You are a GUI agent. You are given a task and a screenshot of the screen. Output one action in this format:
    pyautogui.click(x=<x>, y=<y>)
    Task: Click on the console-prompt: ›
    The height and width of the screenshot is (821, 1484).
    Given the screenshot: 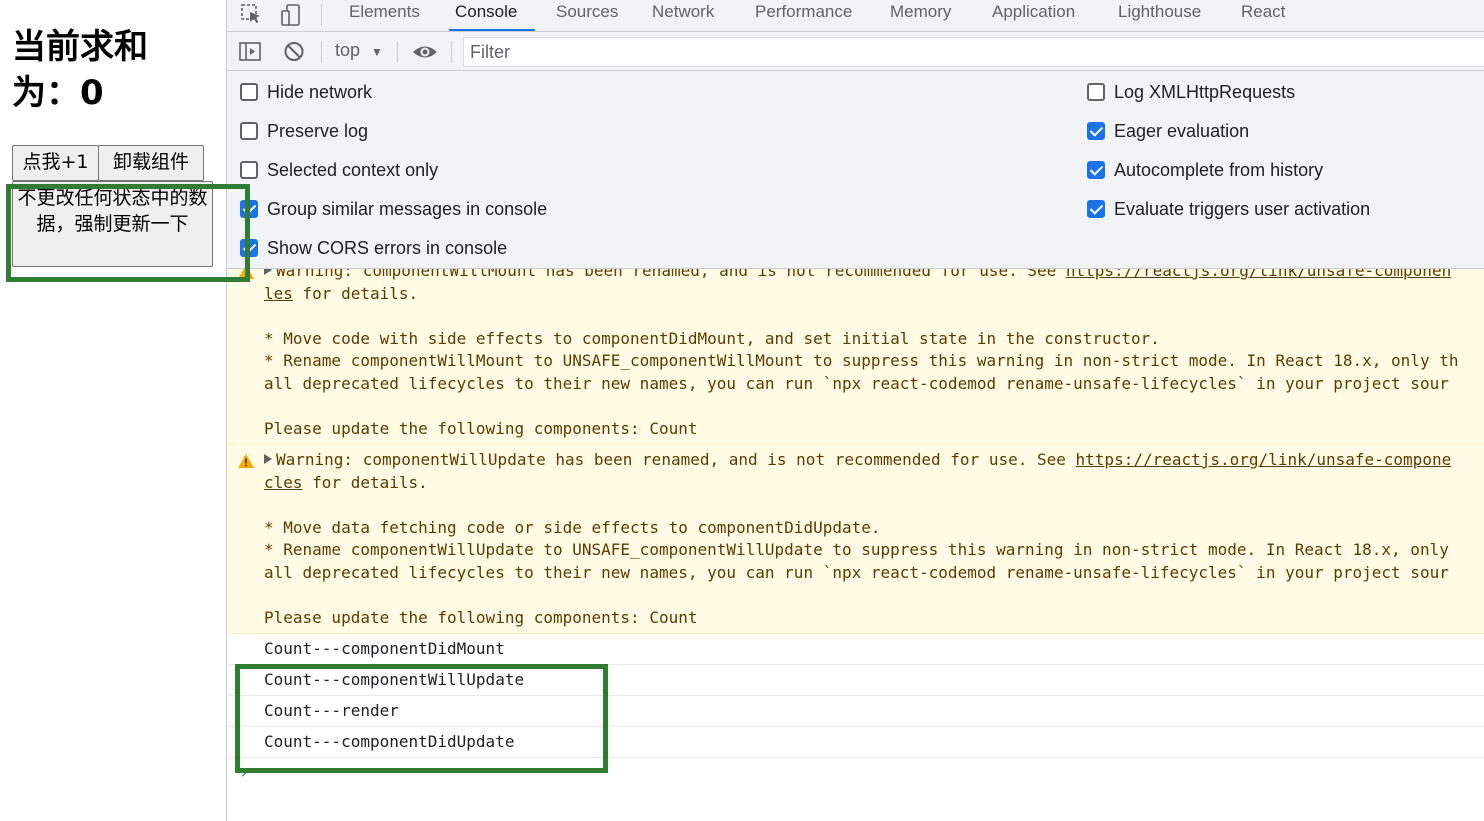 What is the action you would take?
    pyautogui.click(x=244, y=772)
    